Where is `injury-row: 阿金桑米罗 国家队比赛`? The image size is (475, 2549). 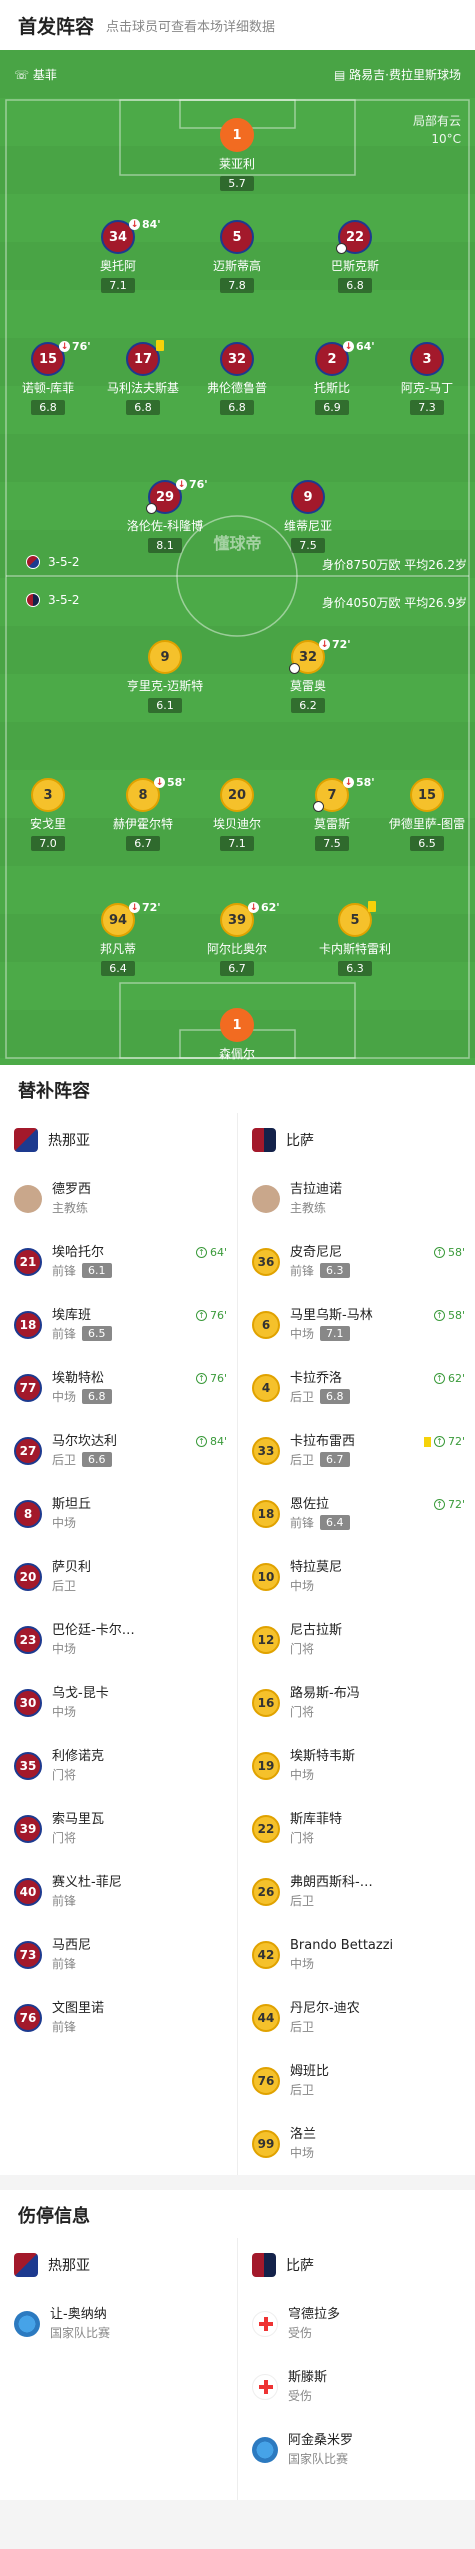 injury-row: 阿金桑米罗 国家队比赛 is located at coordinates (356, 2449).